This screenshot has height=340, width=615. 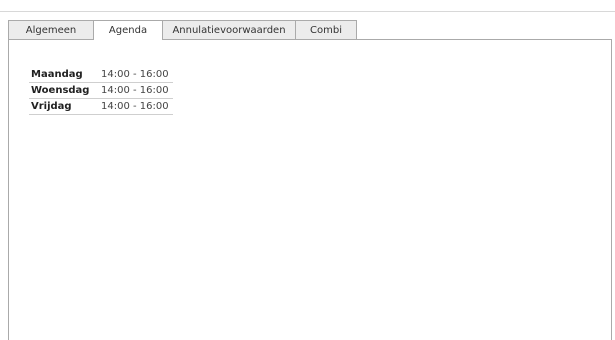 I want to click on schedule-row: Maandag 14:00 - 16:00, so click(x=101, y=75).